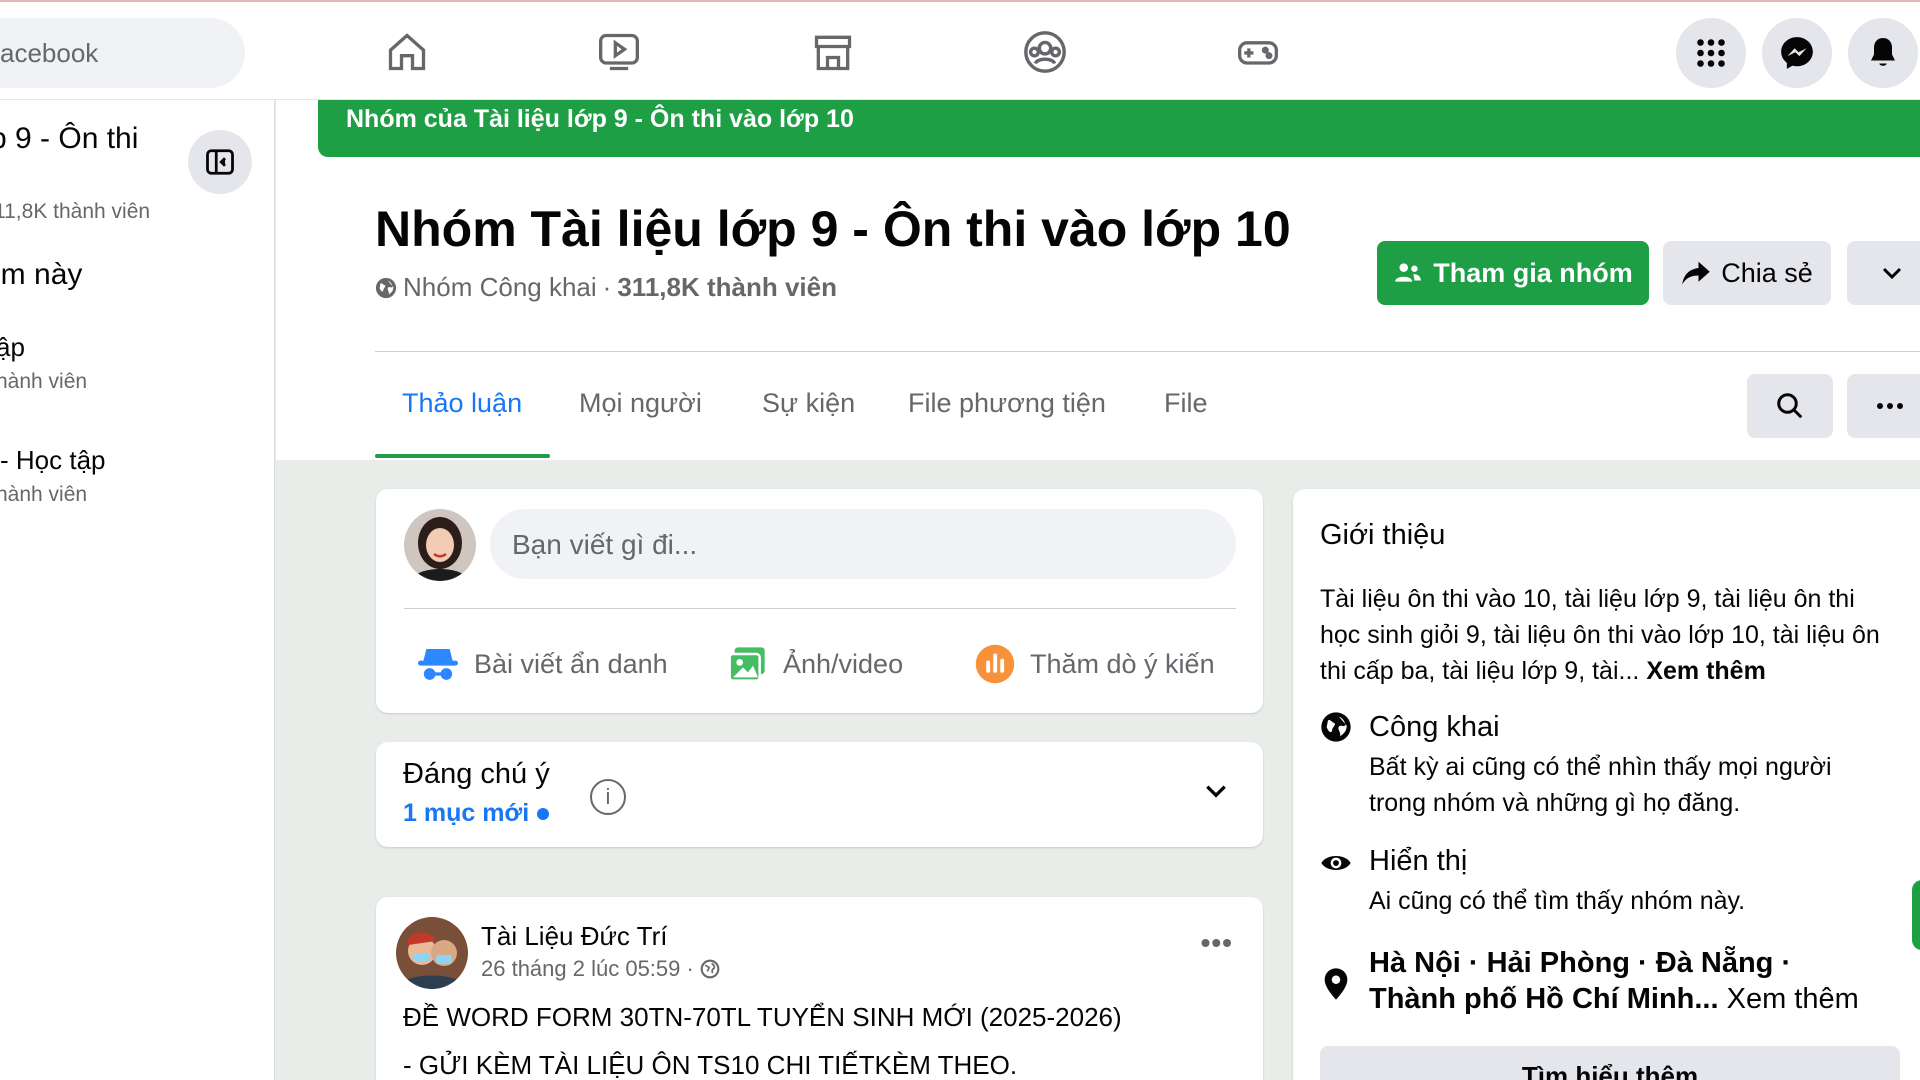 The image size is (1920, 1080). Describe the element at coordinates (1916, 915) in the screenshot. I see `floating-chat-button` at that location.